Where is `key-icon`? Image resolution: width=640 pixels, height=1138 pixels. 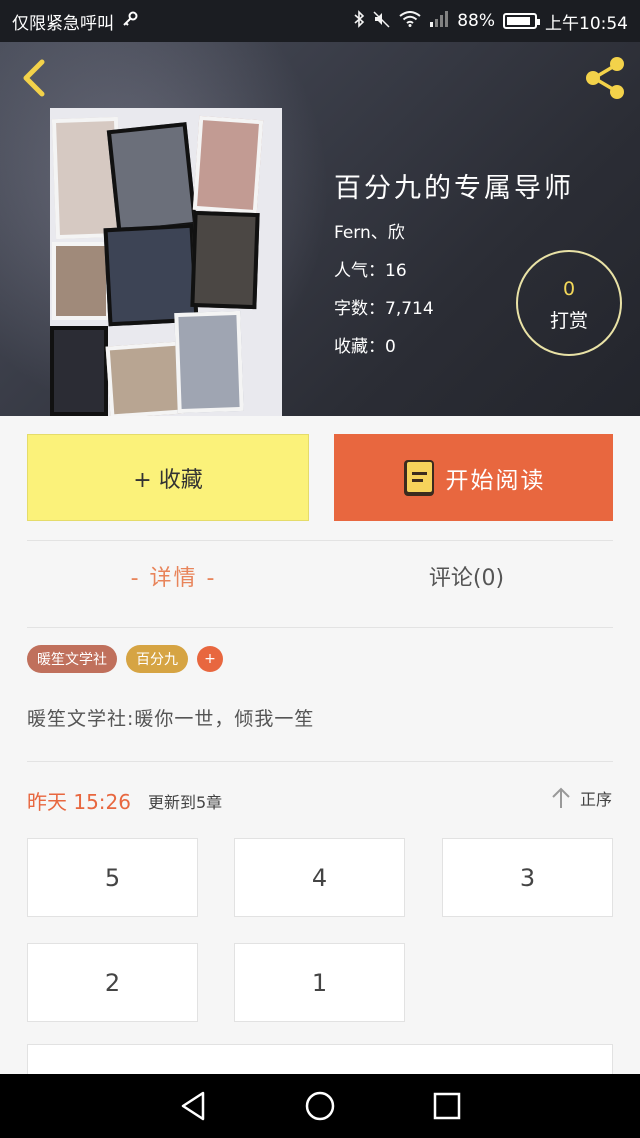 key-icon is located at coordinates (130, 21).